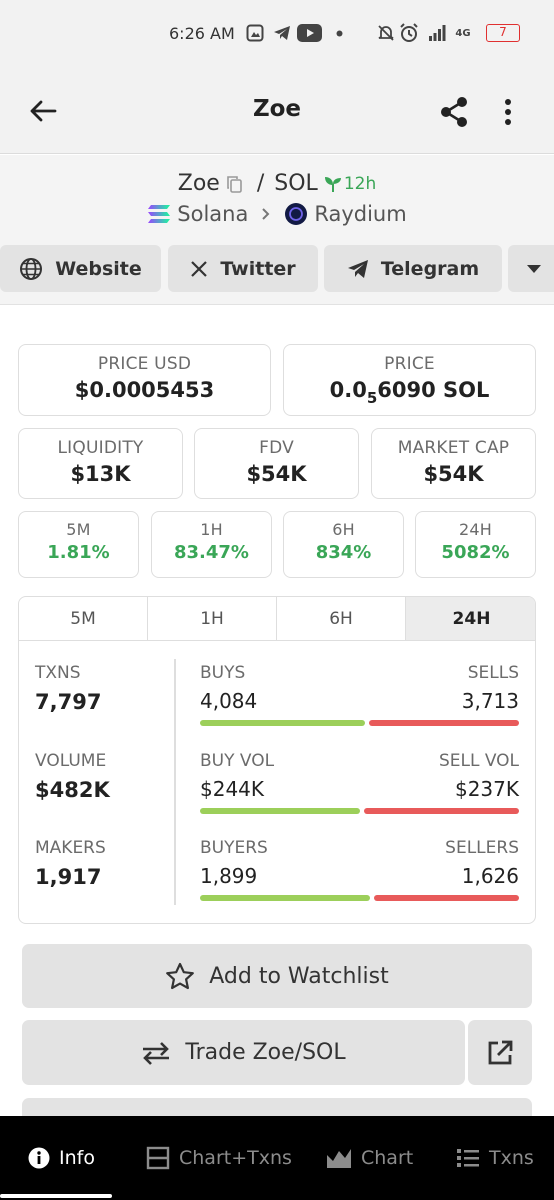 The image size is (554, 1200). I want to click on fdv-label: FDV, so click(276, 448).